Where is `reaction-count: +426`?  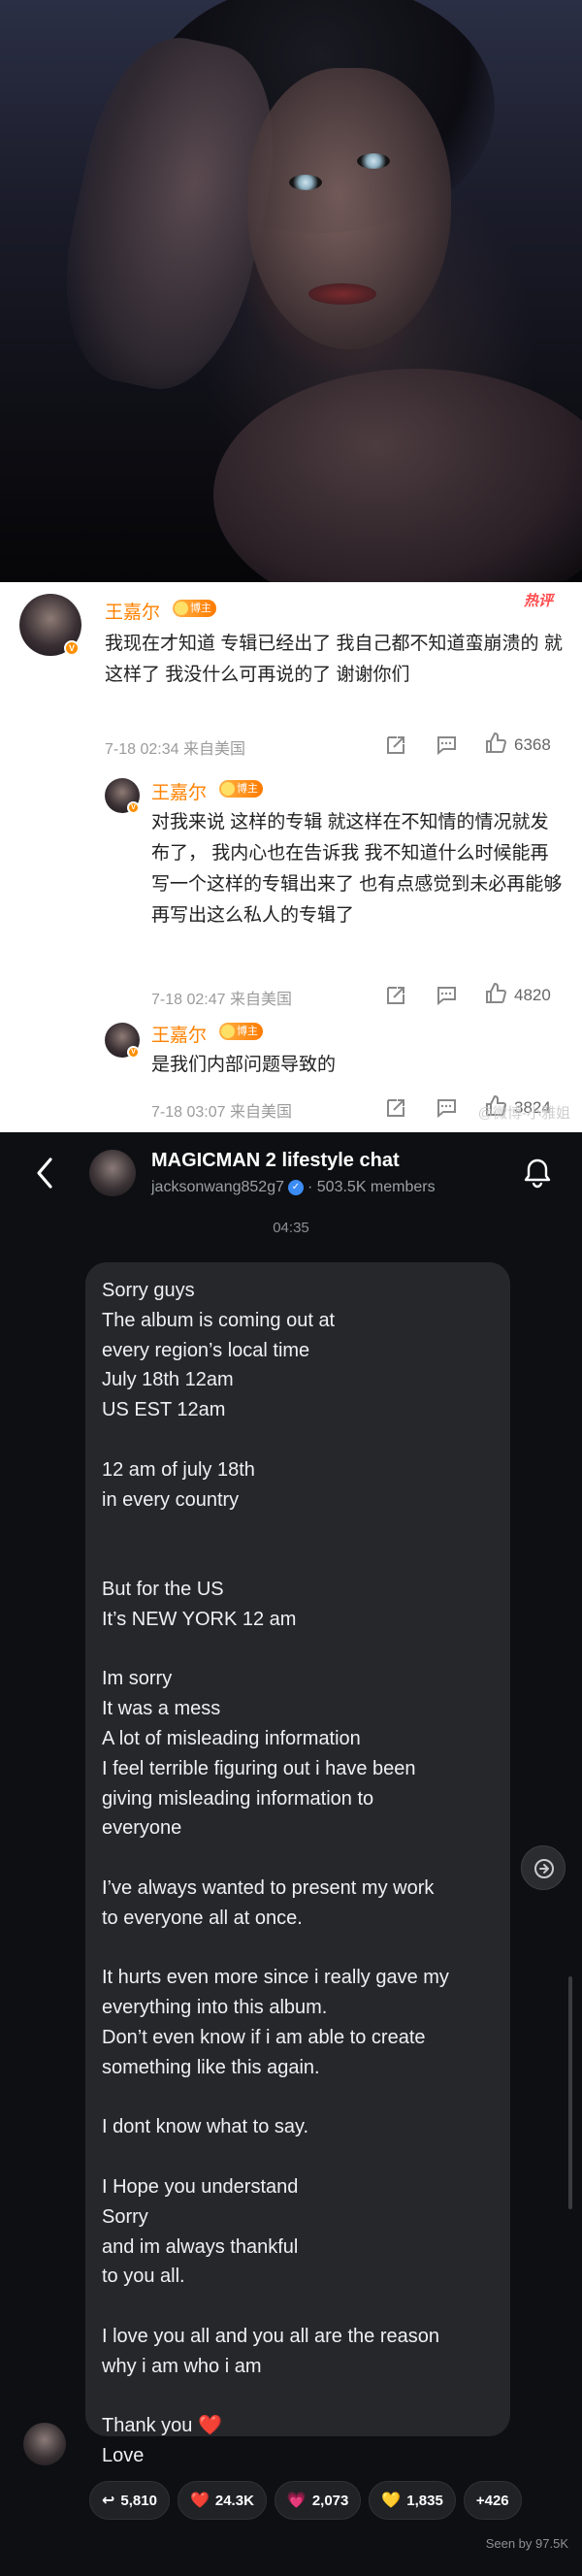 reaction-count: +426 is located at coordinates (492, 2501).